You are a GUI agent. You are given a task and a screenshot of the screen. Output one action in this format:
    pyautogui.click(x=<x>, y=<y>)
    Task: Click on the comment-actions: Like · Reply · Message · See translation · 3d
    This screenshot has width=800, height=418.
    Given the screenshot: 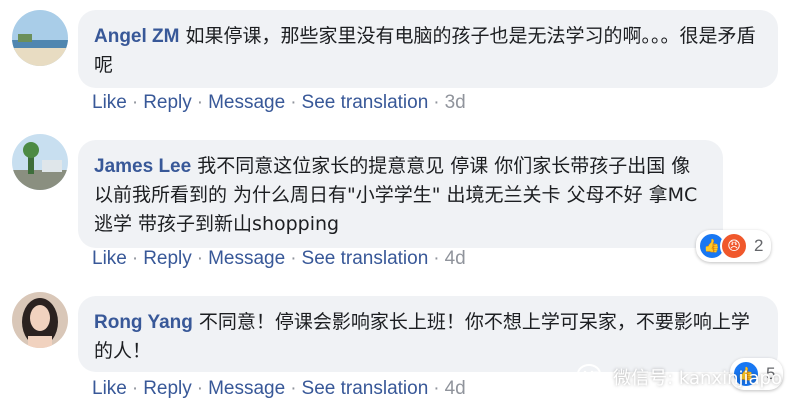 What is the action you would take?
    pyautogui.click(x=279, y=102)
    